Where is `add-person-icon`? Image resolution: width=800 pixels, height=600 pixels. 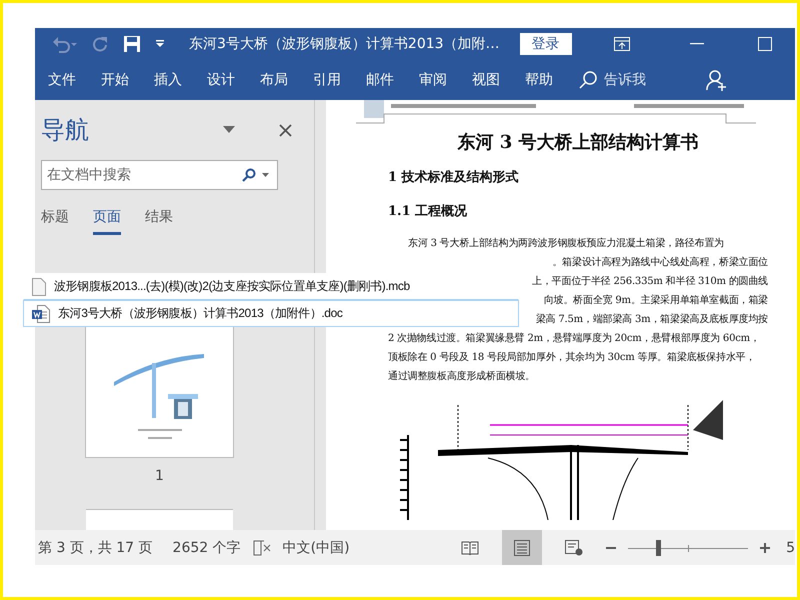 add-person-icon is located at coordinates (717, 80).